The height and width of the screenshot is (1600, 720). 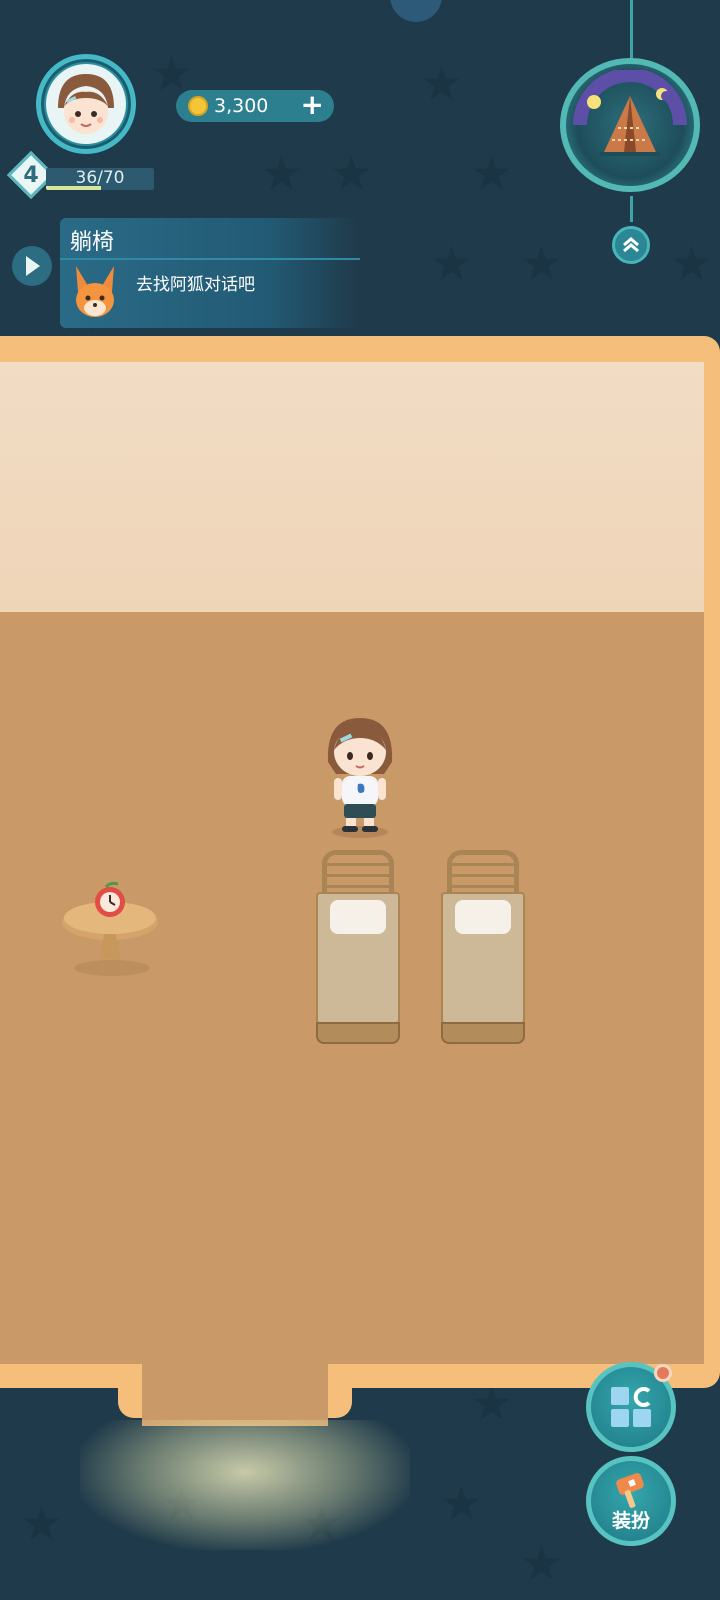 I want to click on quest-title: 躺椅, so click(x=92, y=242).